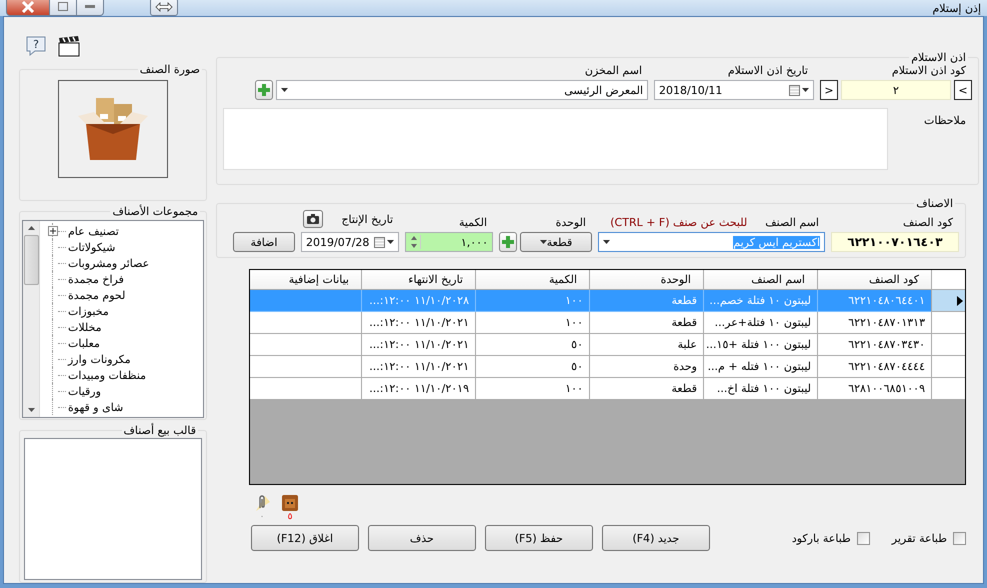 The image size is (987, 588). Describe the element at coordinates (874, 280) in the screenshot. I see `column-header: كود الصنف` at that location.